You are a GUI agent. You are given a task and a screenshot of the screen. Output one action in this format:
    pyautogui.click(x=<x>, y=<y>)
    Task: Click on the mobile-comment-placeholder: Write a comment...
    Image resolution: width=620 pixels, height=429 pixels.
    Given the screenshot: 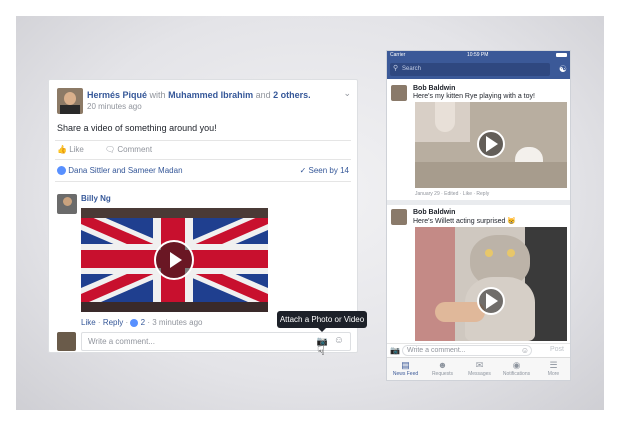 What is the action you would take?
    pyautogui.click(x=436, y=350)
    